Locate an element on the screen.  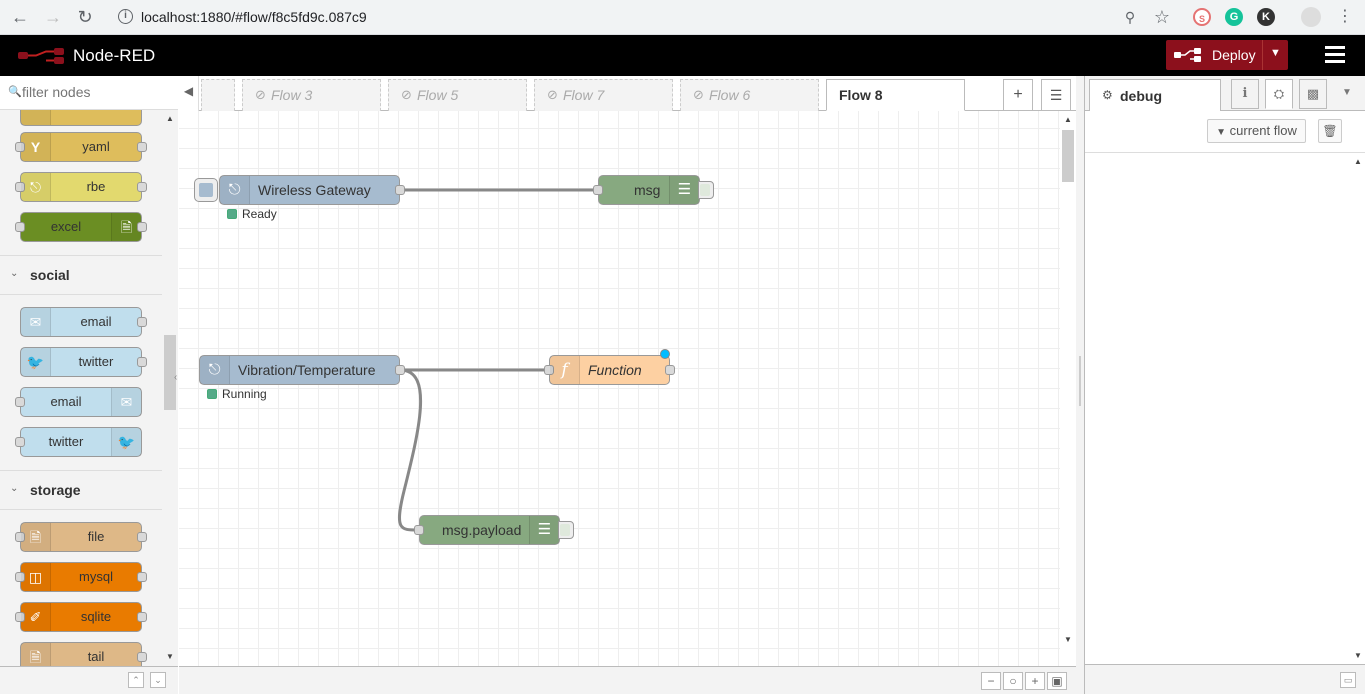
deploy-dropdown-icon: ▼ is located at coordinates (1275, 53).